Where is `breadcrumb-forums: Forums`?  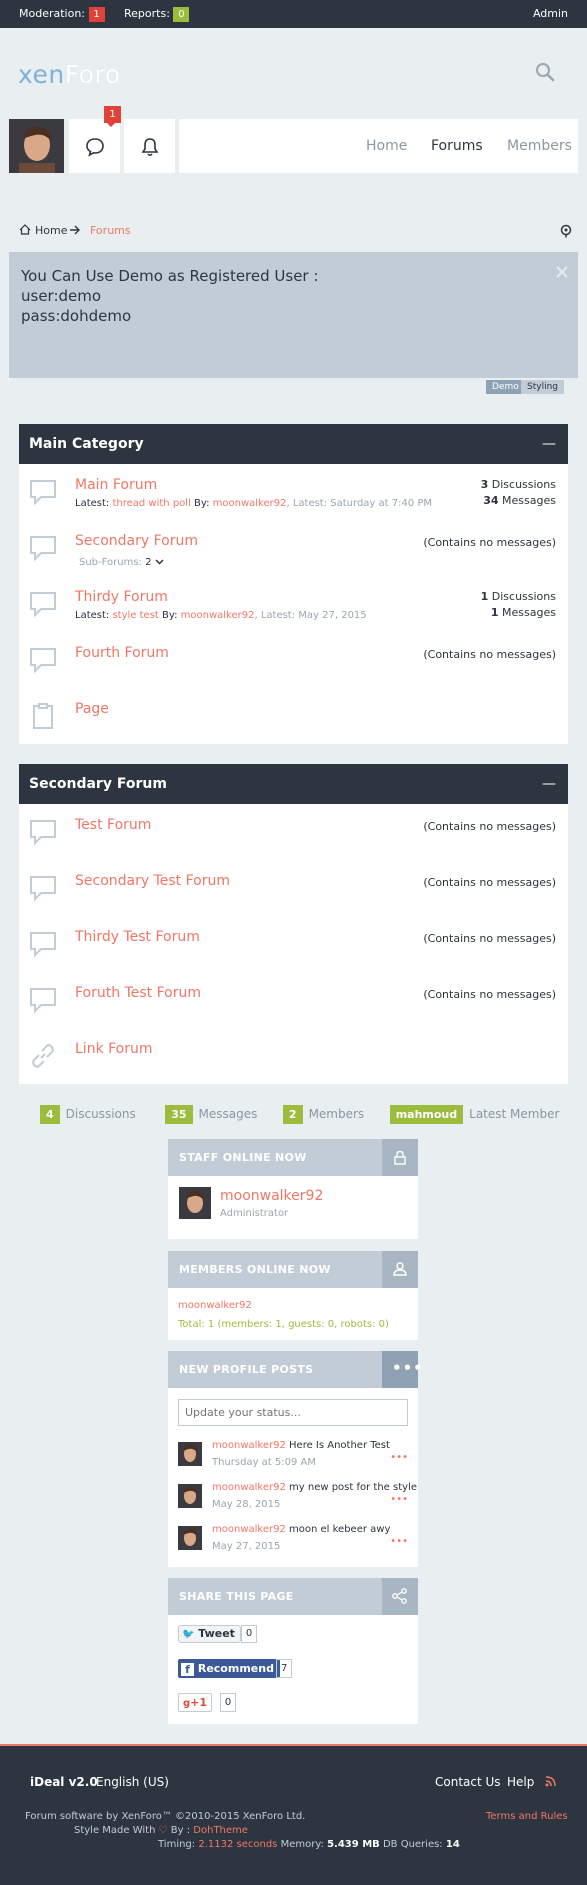 breadcrumb-forums: Forums is located at coordinates (110, 230).